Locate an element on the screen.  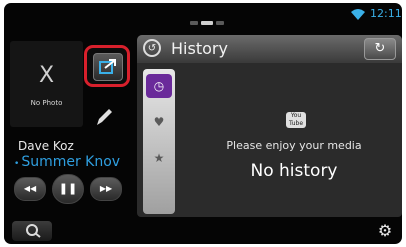
pause-icon: ❚❚ is located at coordinates (68, 188).